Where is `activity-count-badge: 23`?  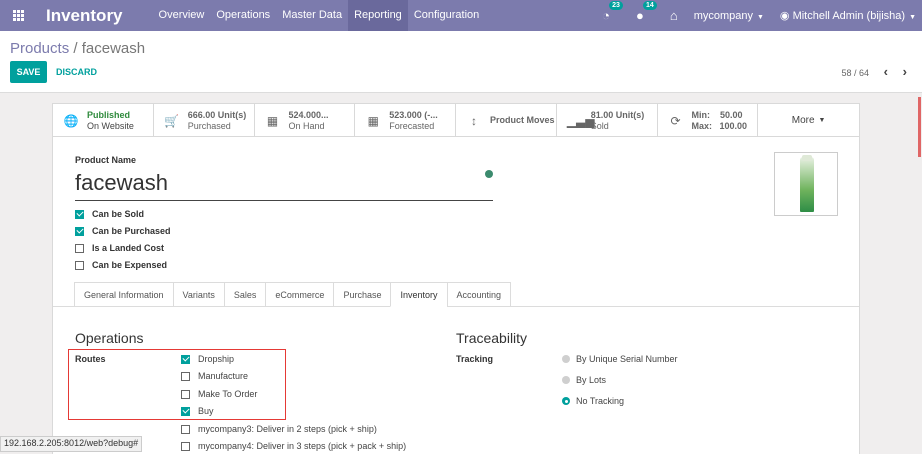 activity-count-badge: 23 is located at coordinates (616, 5).